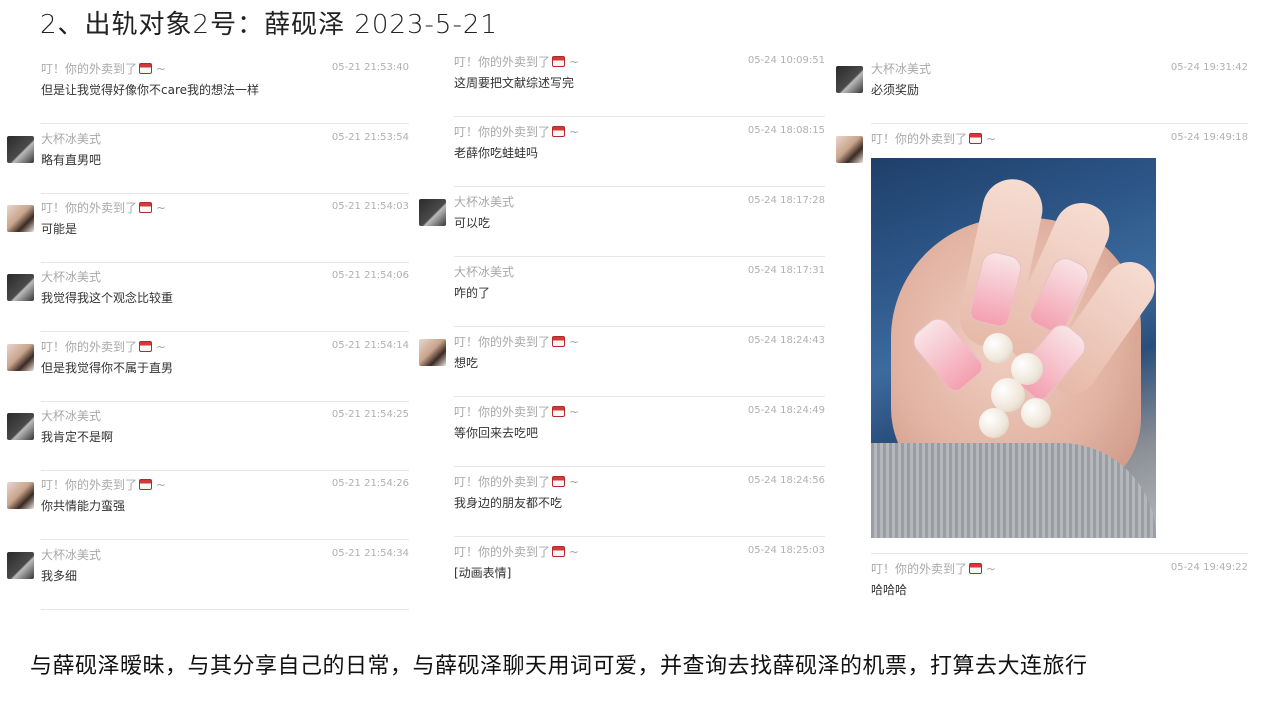 This screenshot has width=1280, height=705. I want to click on chat-message: 叮！你的外卖到了 ~ 05-21 21:54:26 你共情能力蛮强, so click(208, 505).